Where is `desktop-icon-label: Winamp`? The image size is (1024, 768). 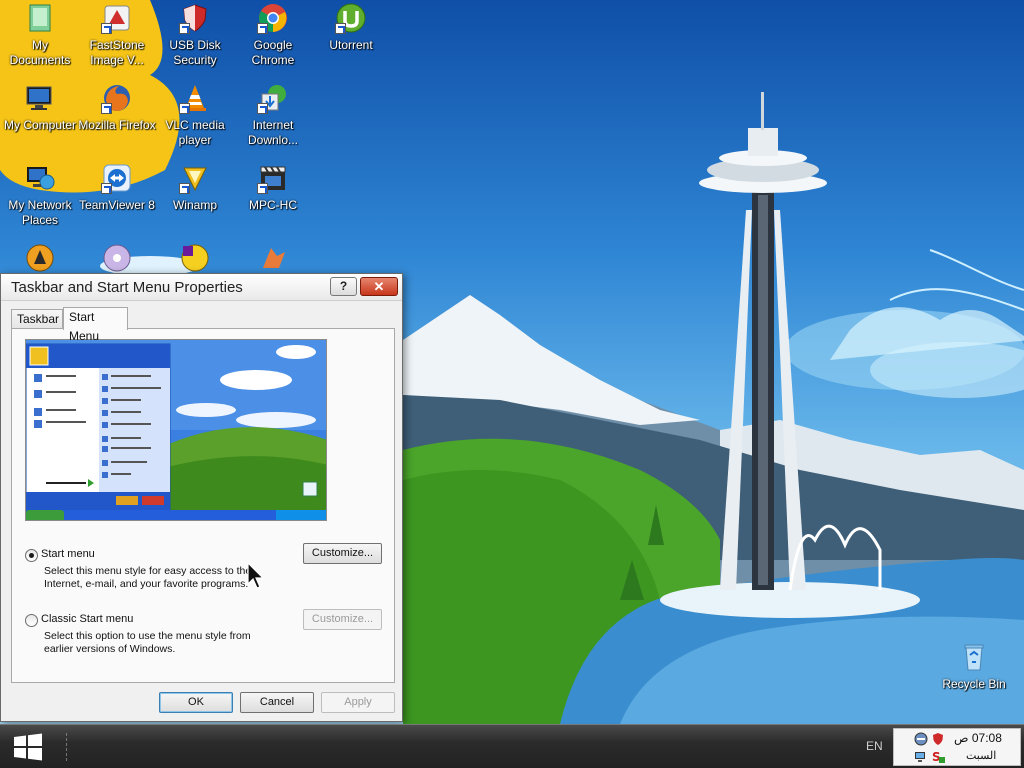
desktop-icon-label: Winamp is located at coordinates (194, 205).